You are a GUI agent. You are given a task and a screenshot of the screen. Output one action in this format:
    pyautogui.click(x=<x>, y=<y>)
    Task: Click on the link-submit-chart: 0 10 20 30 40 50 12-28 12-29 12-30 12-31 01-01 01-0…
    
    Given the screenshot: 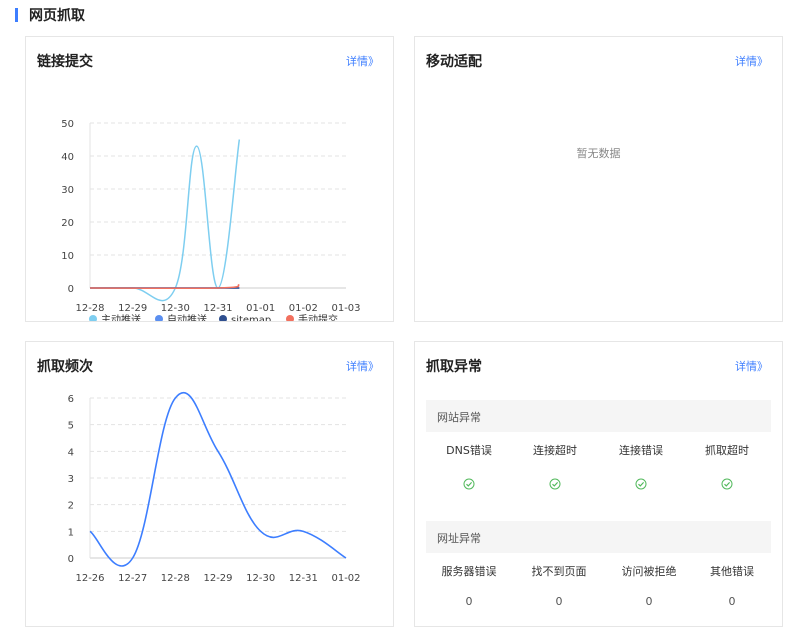 What is the action you would take?
    pyautogui.click(x=211, y=220)
    